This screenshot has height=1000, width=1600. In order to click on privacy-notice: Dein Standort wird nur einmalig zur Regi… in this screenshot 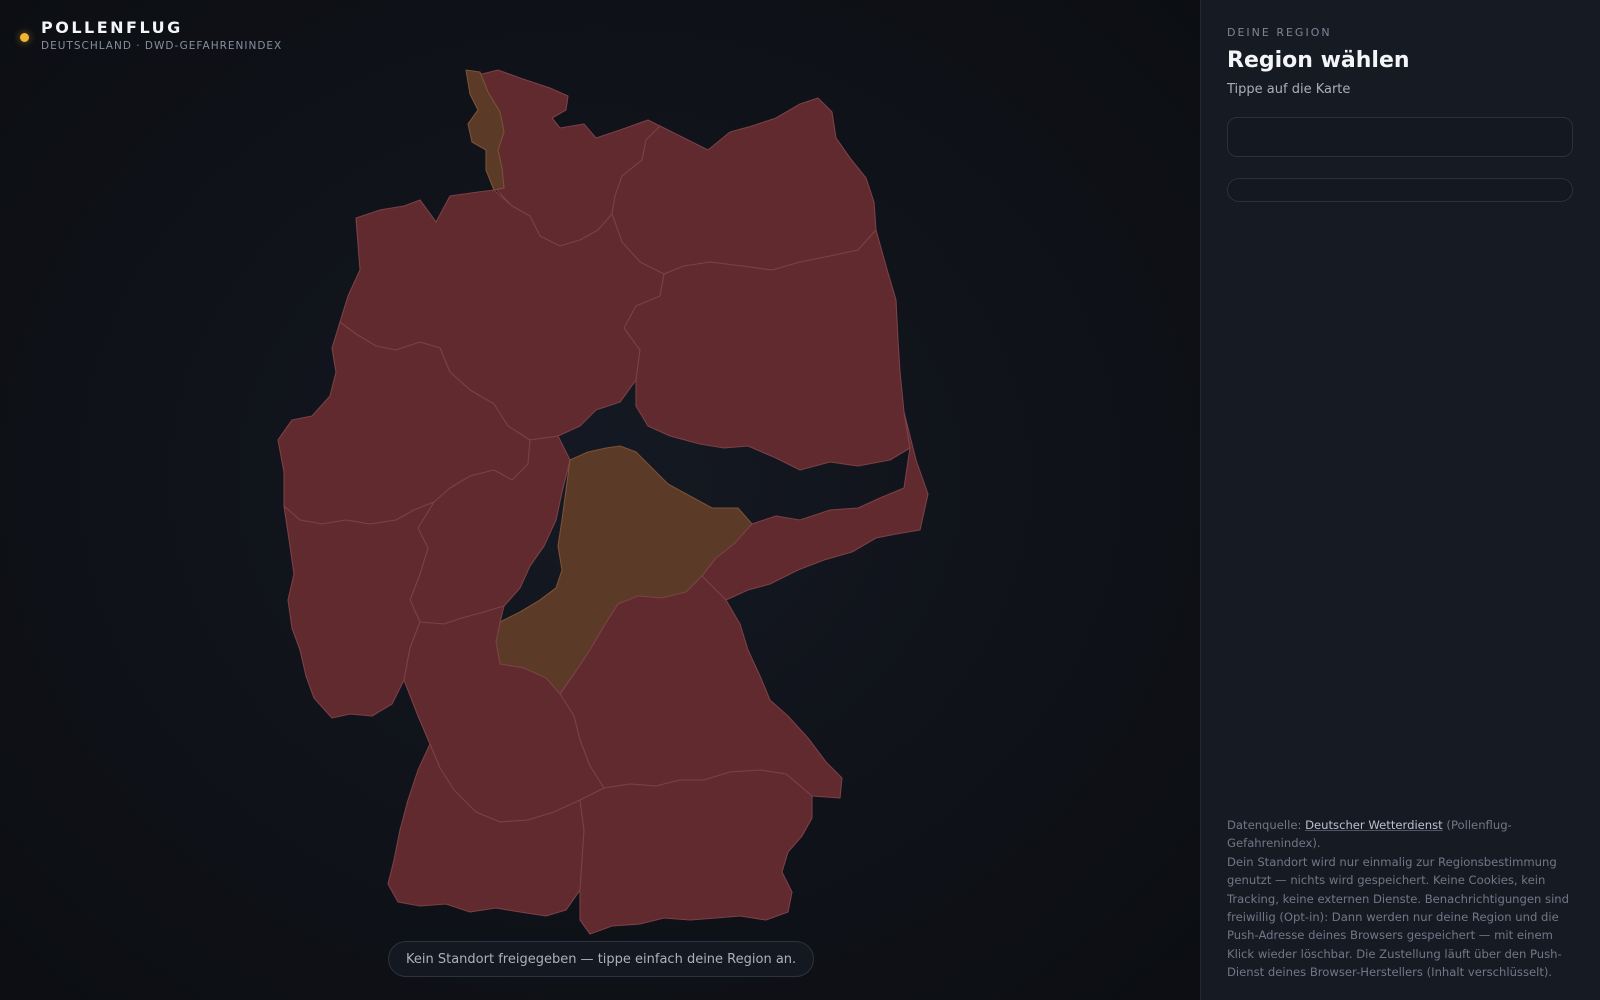, I will do `click(1398, 917)`.